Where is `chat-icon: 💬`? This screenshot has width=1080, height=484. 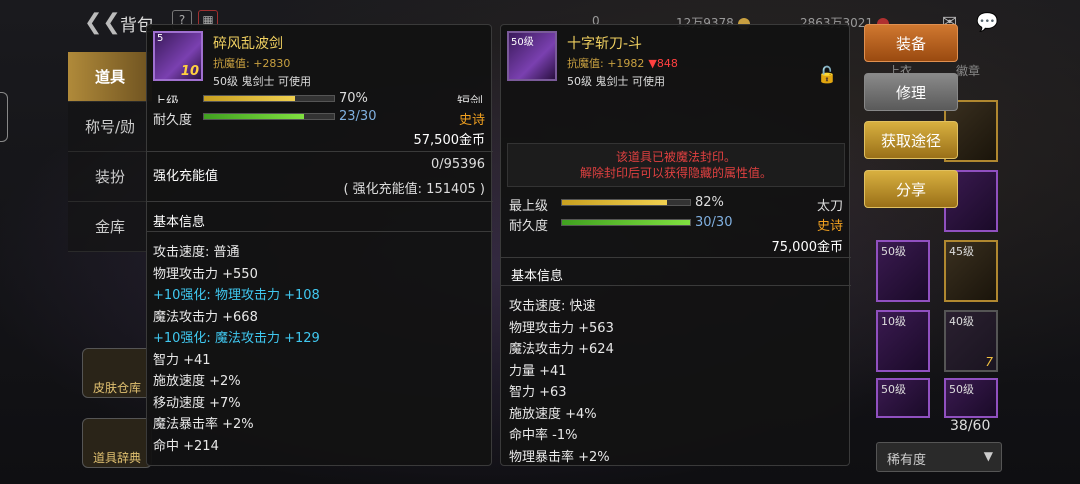 chat-icon: 💬 is located at coordinates (987, 22).